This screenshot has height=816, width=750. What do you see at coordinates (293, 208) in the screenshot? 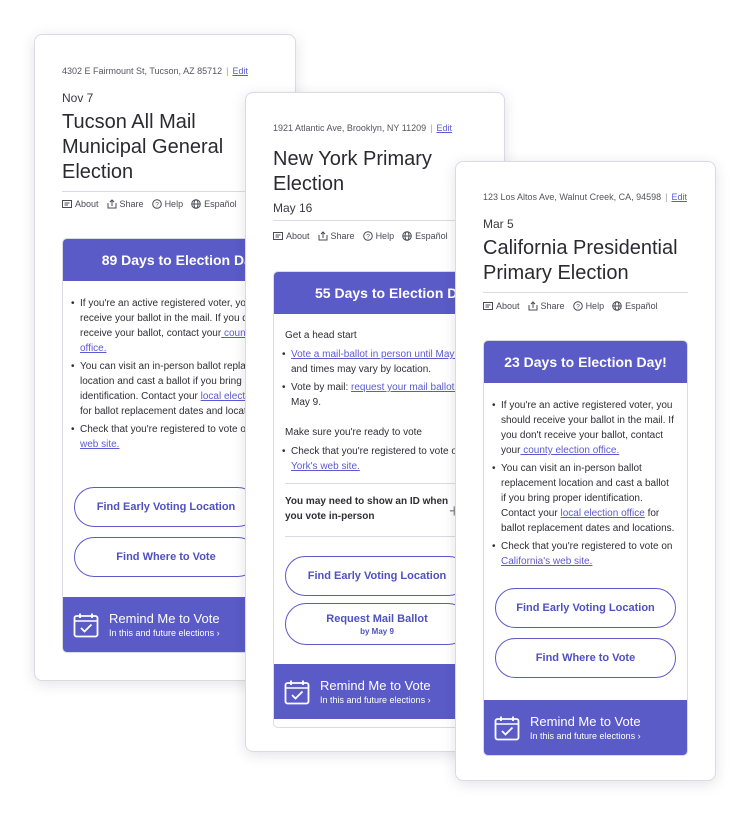
I see `election-date: May 16` at bounding box center [293, 208].